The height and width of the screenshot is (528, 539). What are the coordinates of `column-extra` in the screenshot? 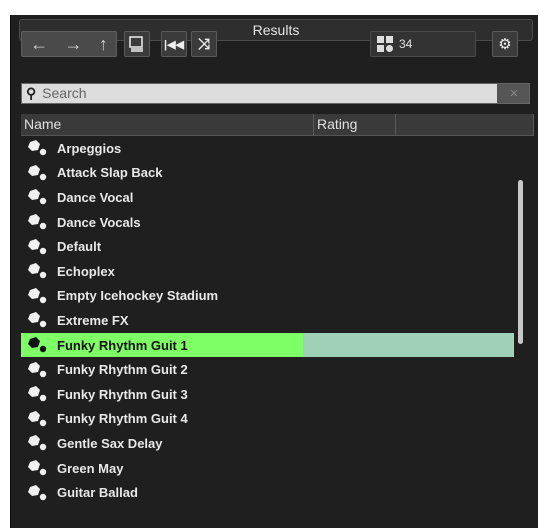 It's located at (465, 124).